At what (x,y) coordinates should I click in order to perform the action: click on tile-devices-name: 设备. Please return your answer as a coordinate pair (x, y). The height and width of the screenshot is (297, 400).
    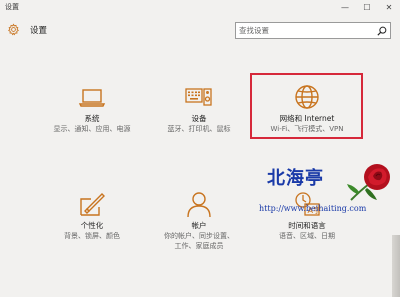
    Looking at the image, I should click on (199, 118).